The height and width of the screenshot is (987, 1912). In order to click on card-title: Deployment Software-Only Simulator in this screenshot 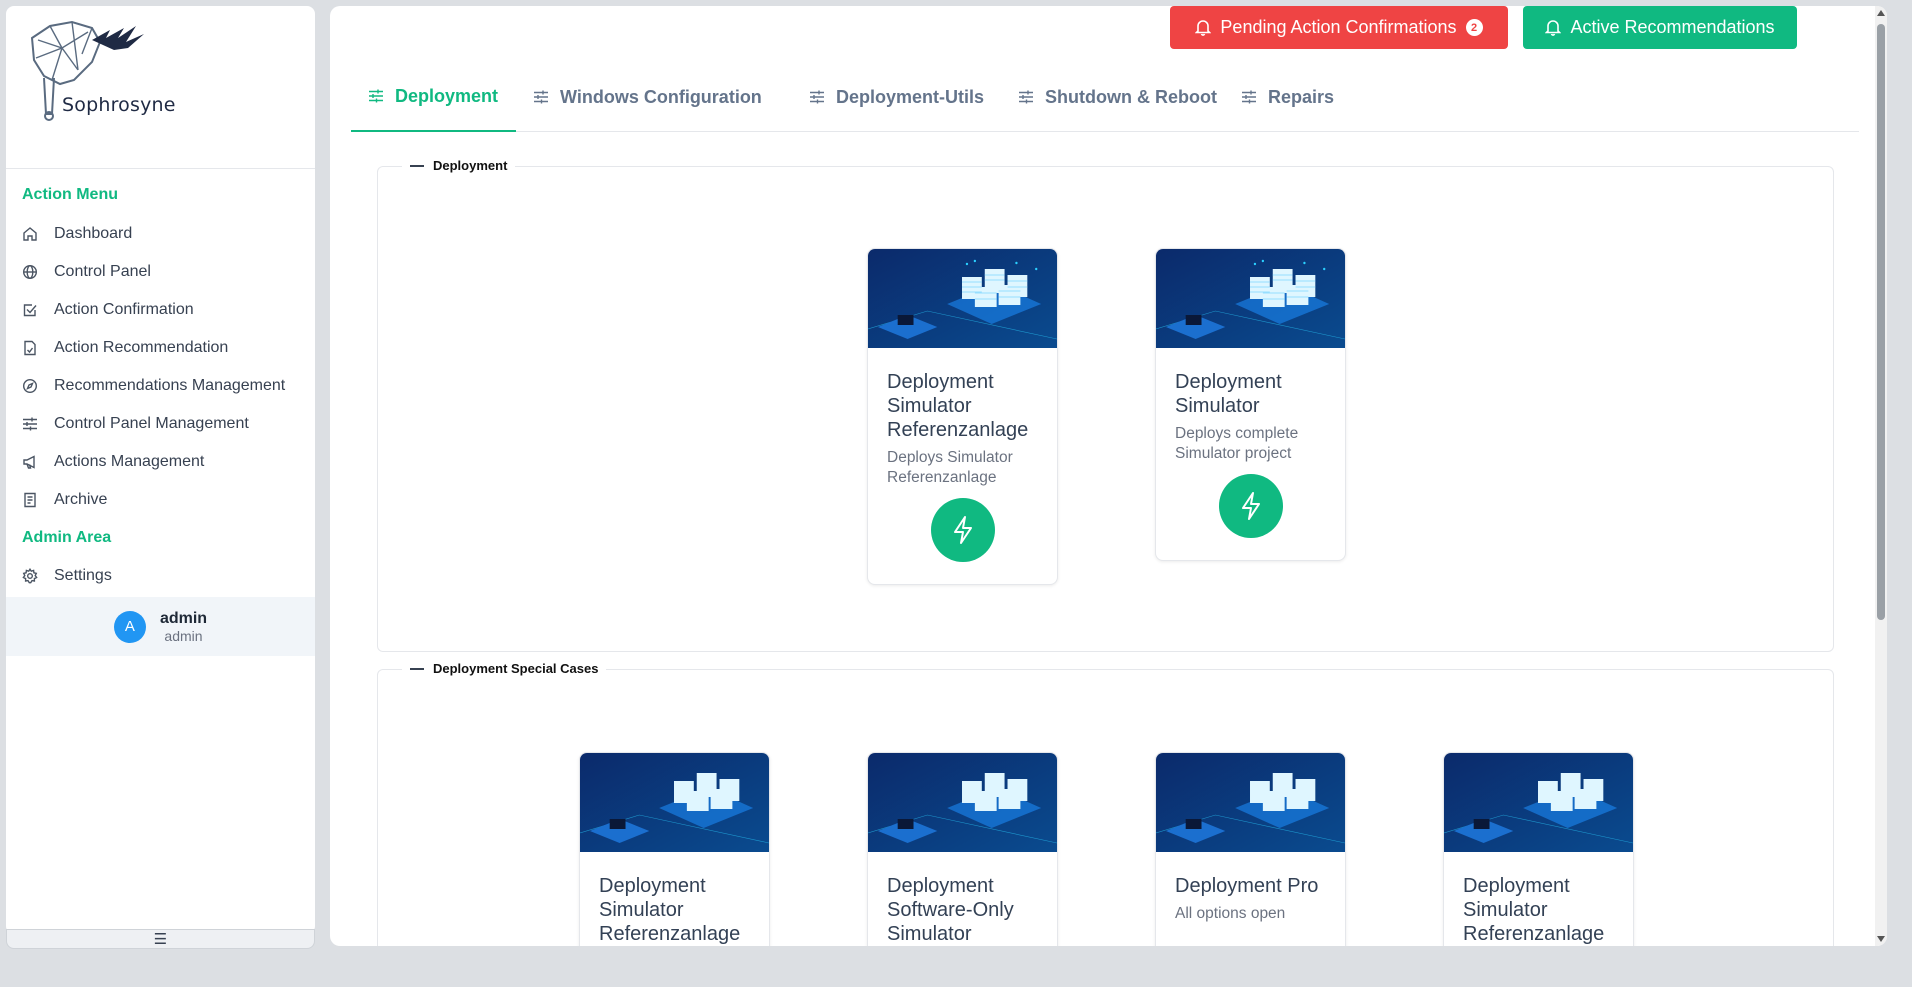, I will do `click(950, 910)`.